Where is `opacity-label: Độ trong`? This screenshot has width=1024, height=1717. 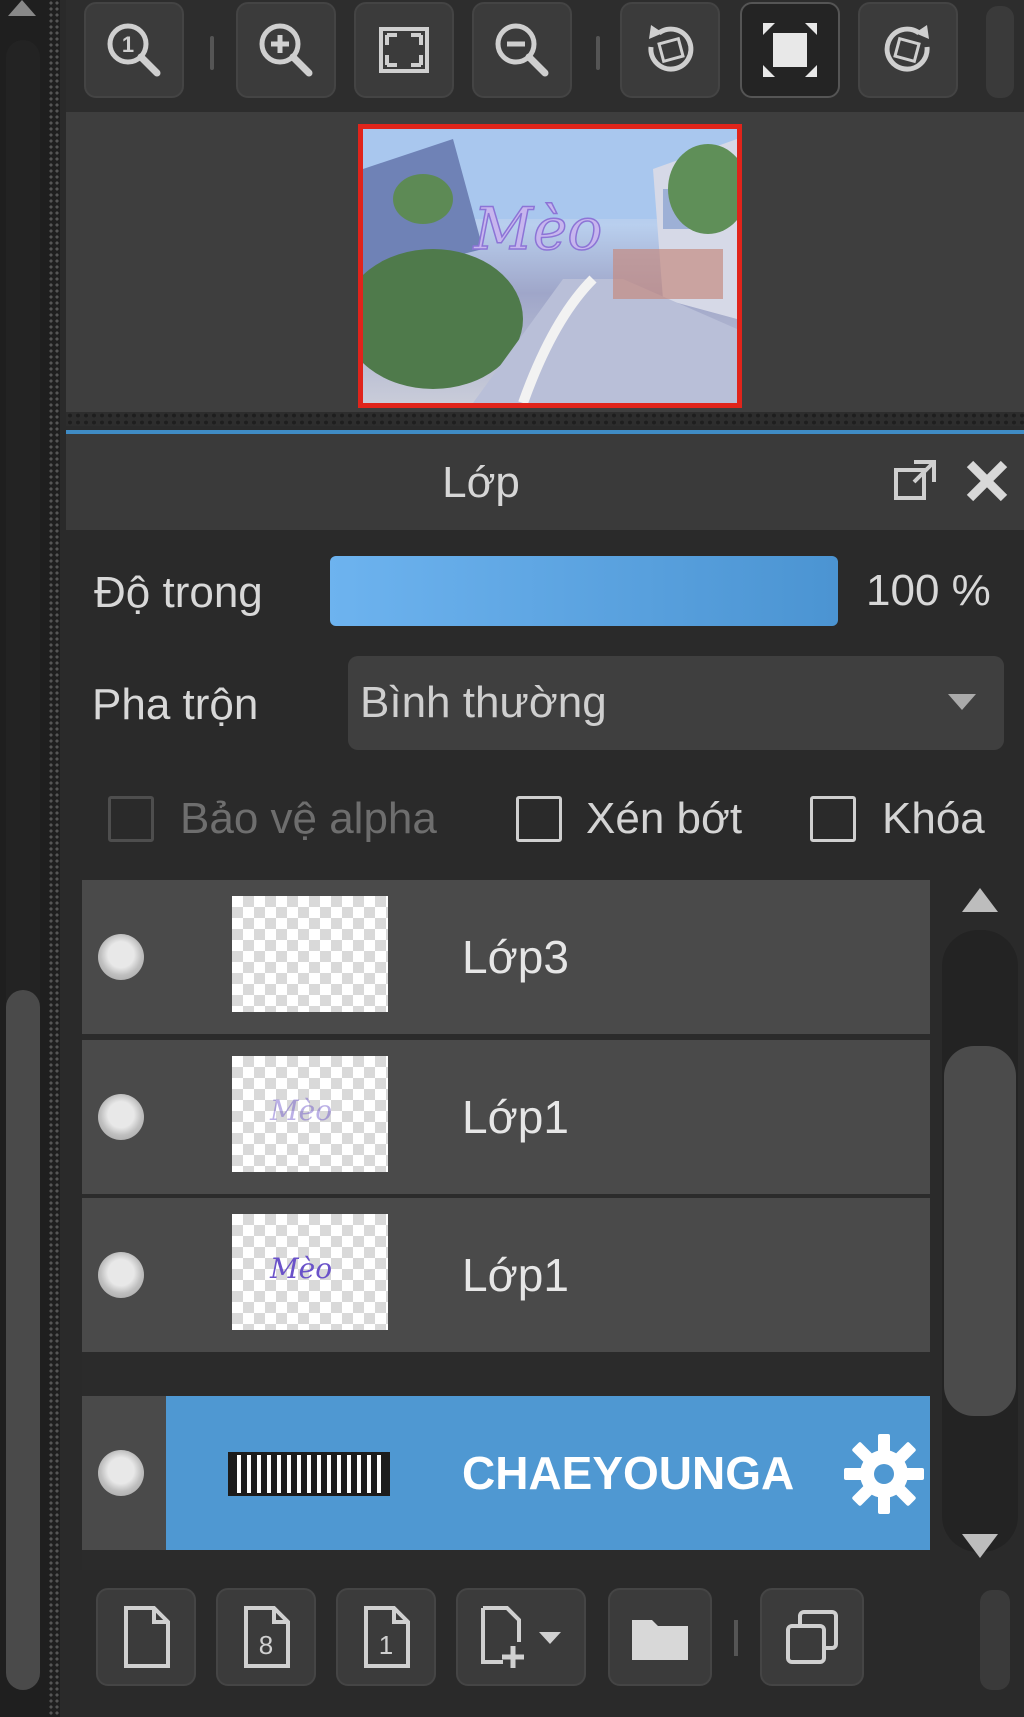
opacity-label: Độ trong is located at coordinates (178, 592).